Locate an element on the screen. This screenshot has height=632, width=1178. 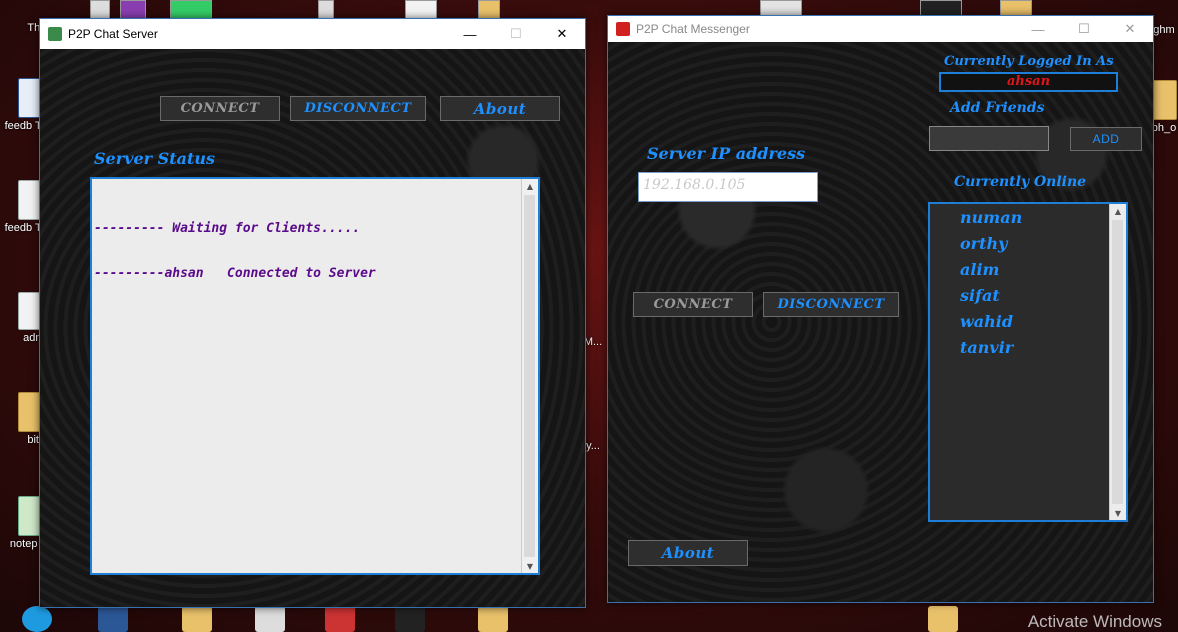
window-title: P2P Chat Messenger is located at coordinates (693, 29).